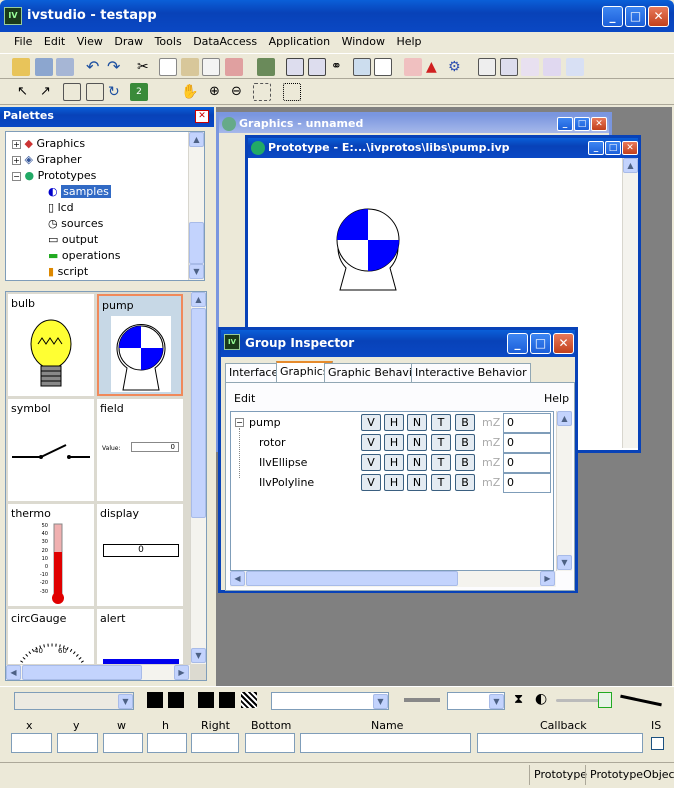  I want to click on pattern-swatch, so click(249, 700).